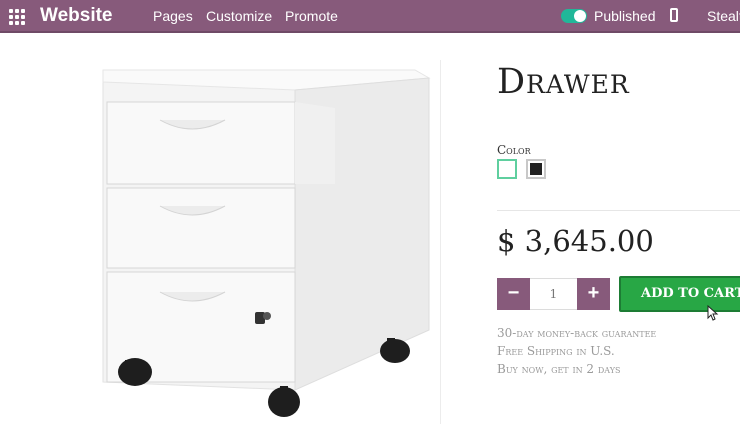 The height and width of the screenshot is (424, 740). I want to click on apps-grid-icon, so click(17, 17).